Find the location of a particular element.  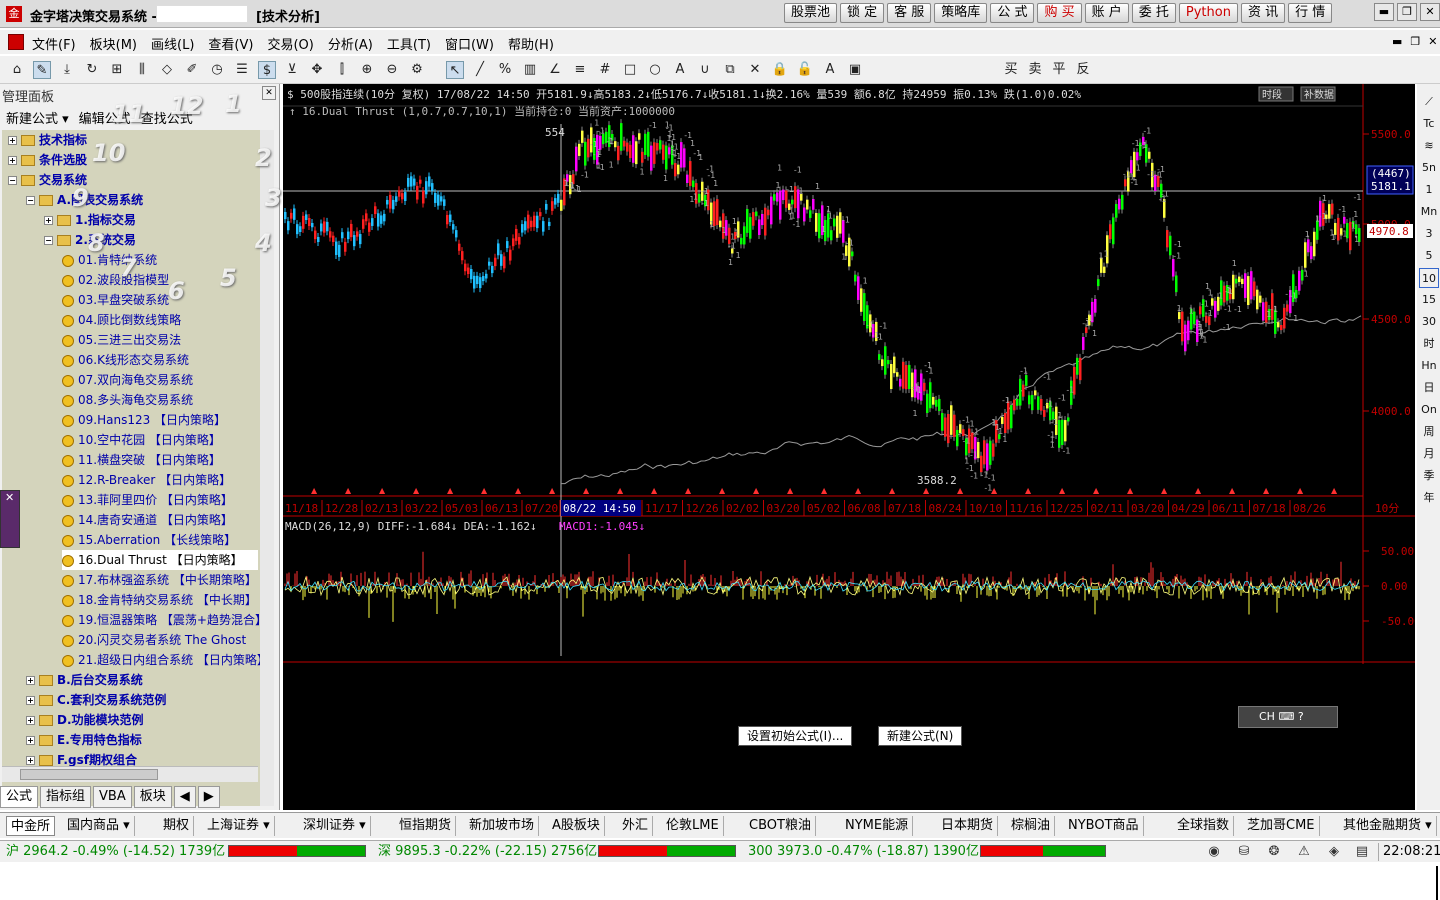

mdi-minimize-button: ▬ is located at coordinates (1397, 41).